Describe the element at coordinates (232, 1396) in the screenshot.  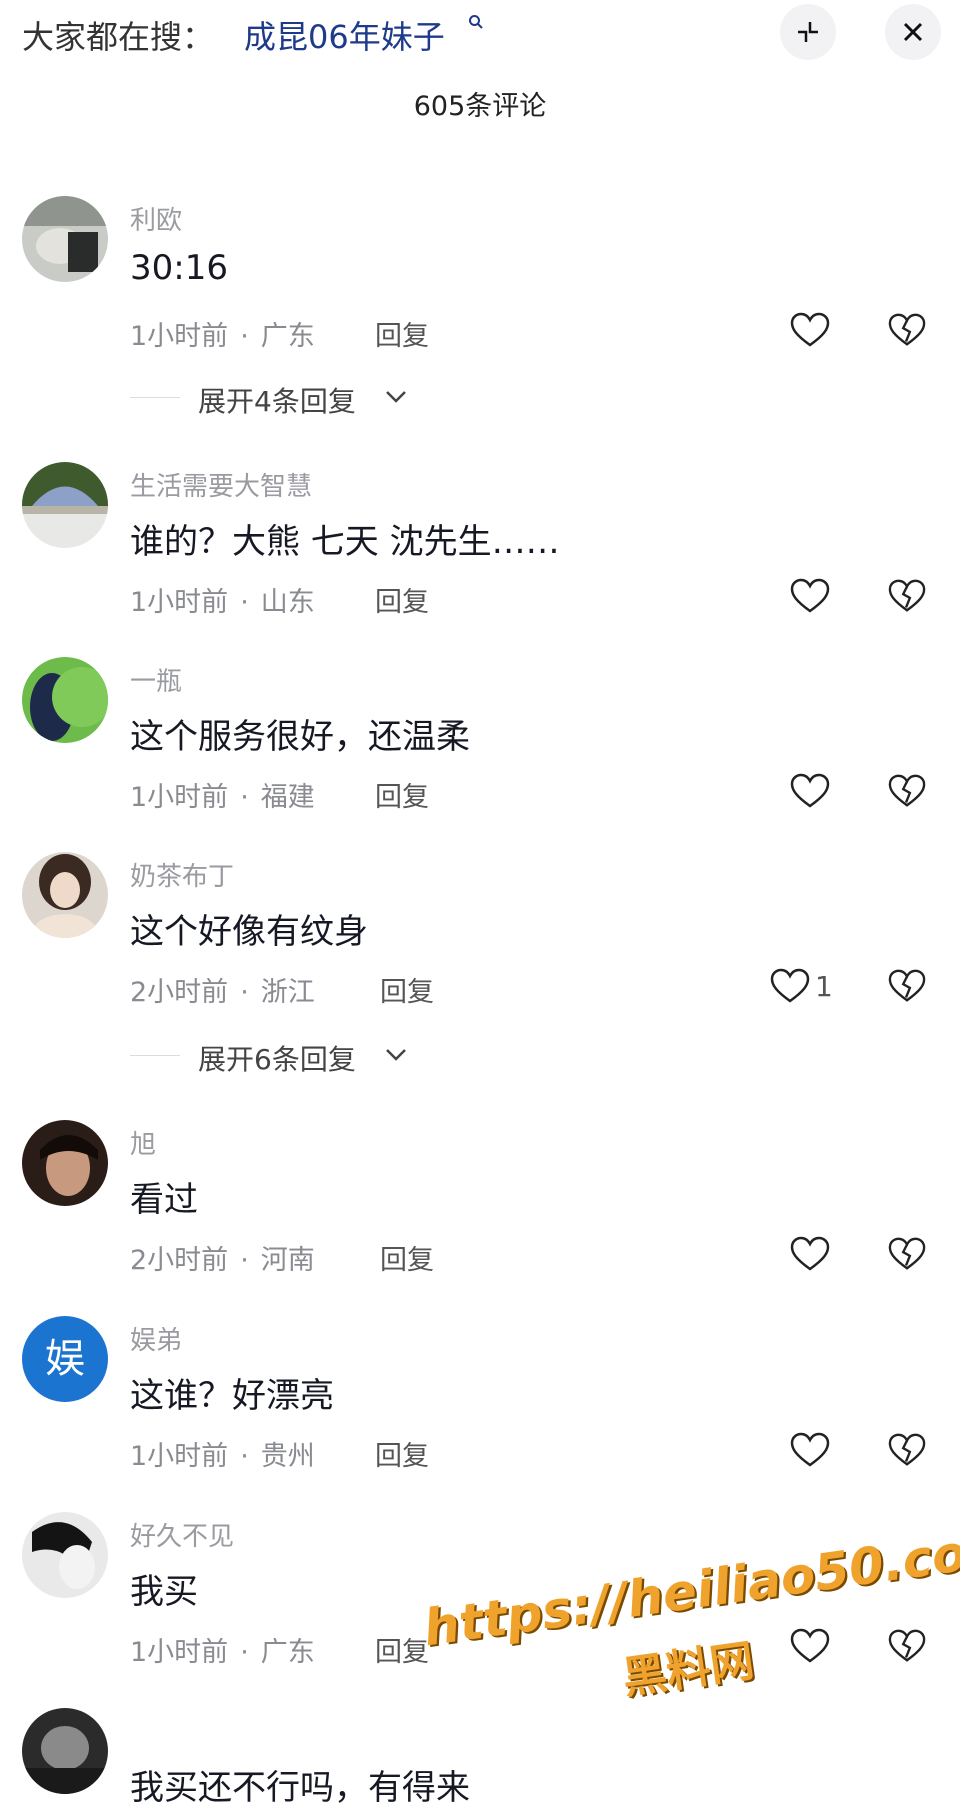
I see `comment-text: 这谁？好漂亮` at that location.